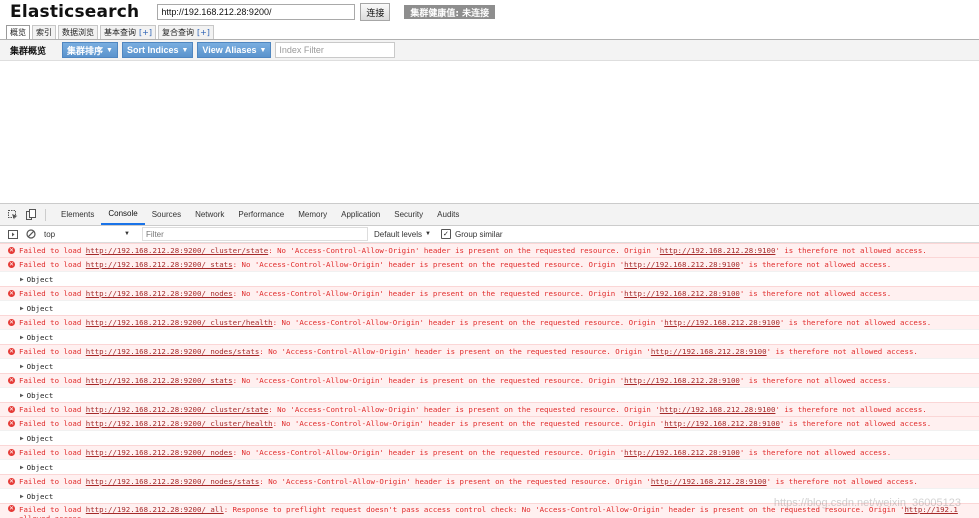 This screenshot has height=518, width=979. I want to click on devtools-tab-performance: Performance, so click(261, 214).